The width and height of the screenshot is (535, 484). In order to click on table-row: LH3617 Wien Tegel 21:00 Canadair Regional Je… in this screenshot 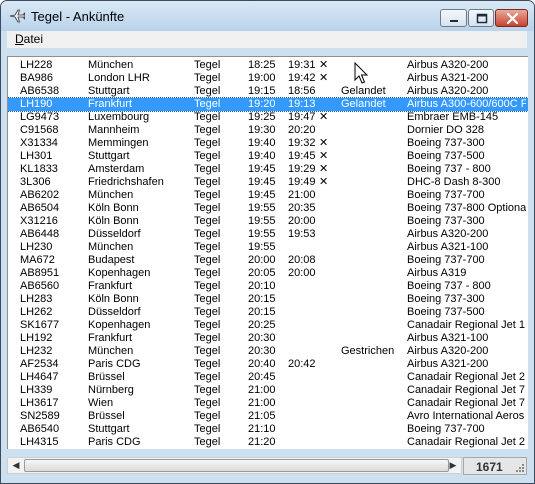, I will do `click(268, 403)`.